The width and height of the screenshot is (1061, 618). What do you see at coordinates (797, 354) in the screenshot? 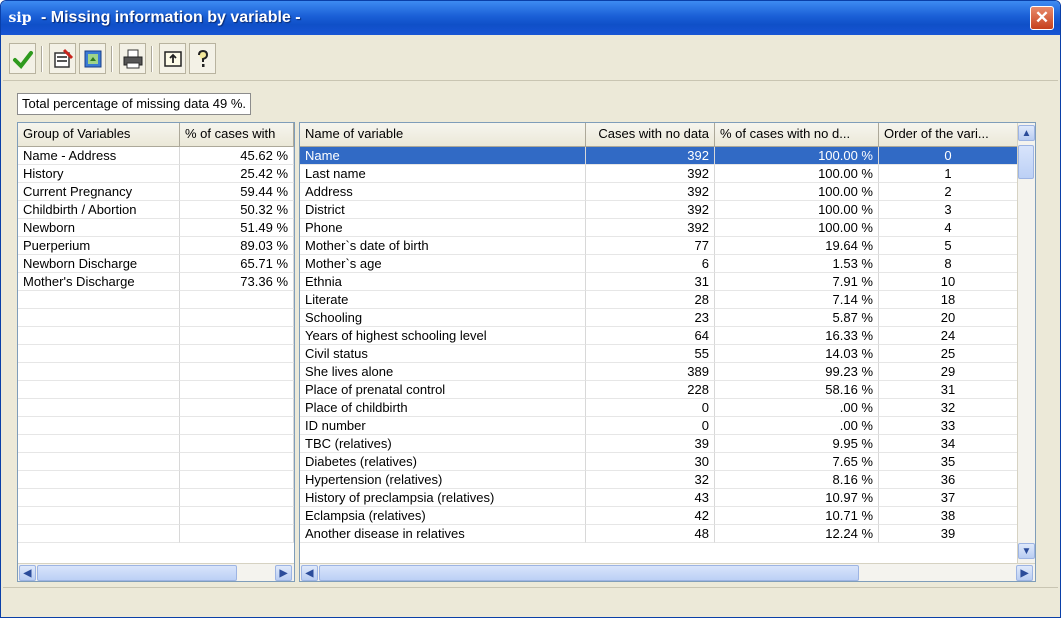
I see `percent-no-data-cell: 14.03 %` at bounding box center [797, 354].